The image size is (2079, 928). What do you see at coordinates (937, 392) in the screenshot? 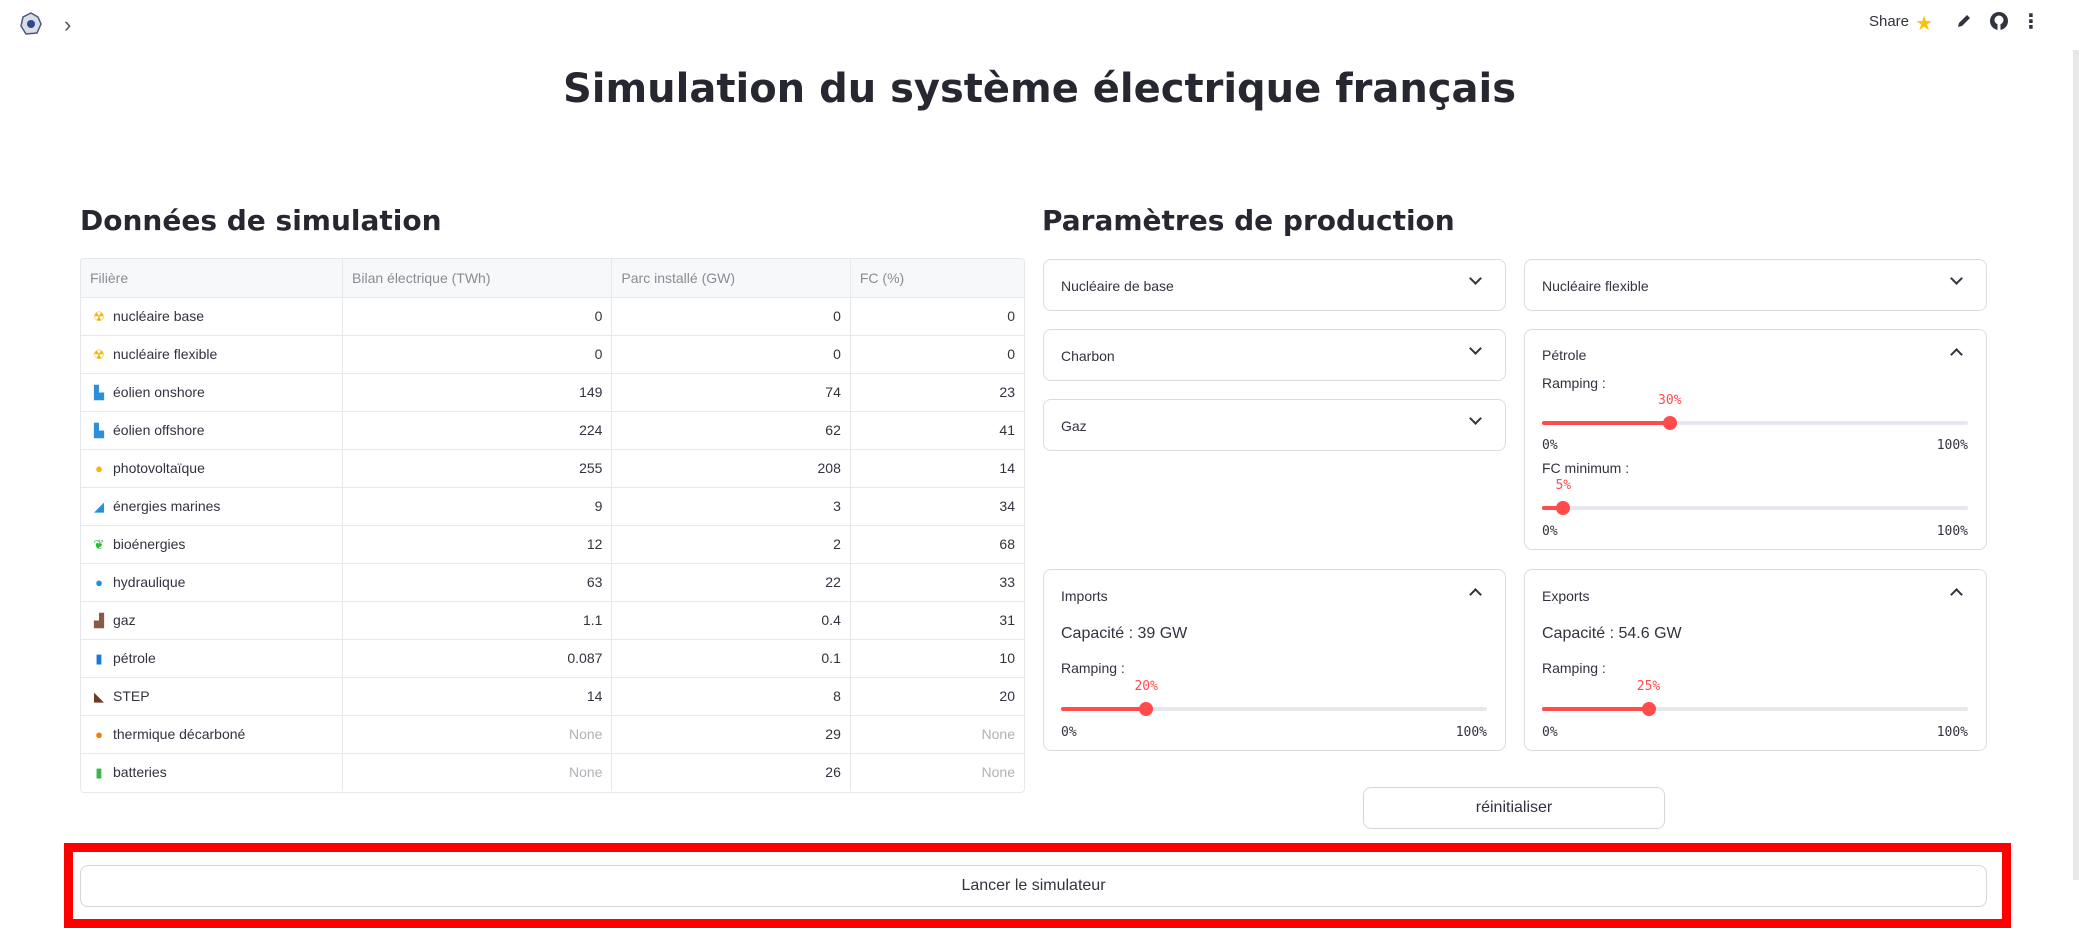
I see `cell-fc: 23` at bounding box center [937, 392].